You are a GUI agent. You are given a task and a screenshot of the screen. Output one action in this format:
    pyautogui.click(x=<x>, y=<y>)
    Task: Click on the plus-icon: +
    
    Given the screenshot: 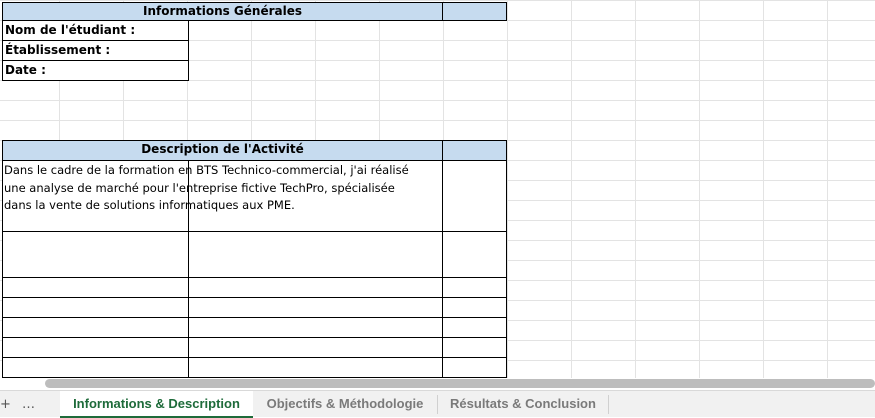 What is the action you would take?
    pyautogui.click(x=5, y=404)
    